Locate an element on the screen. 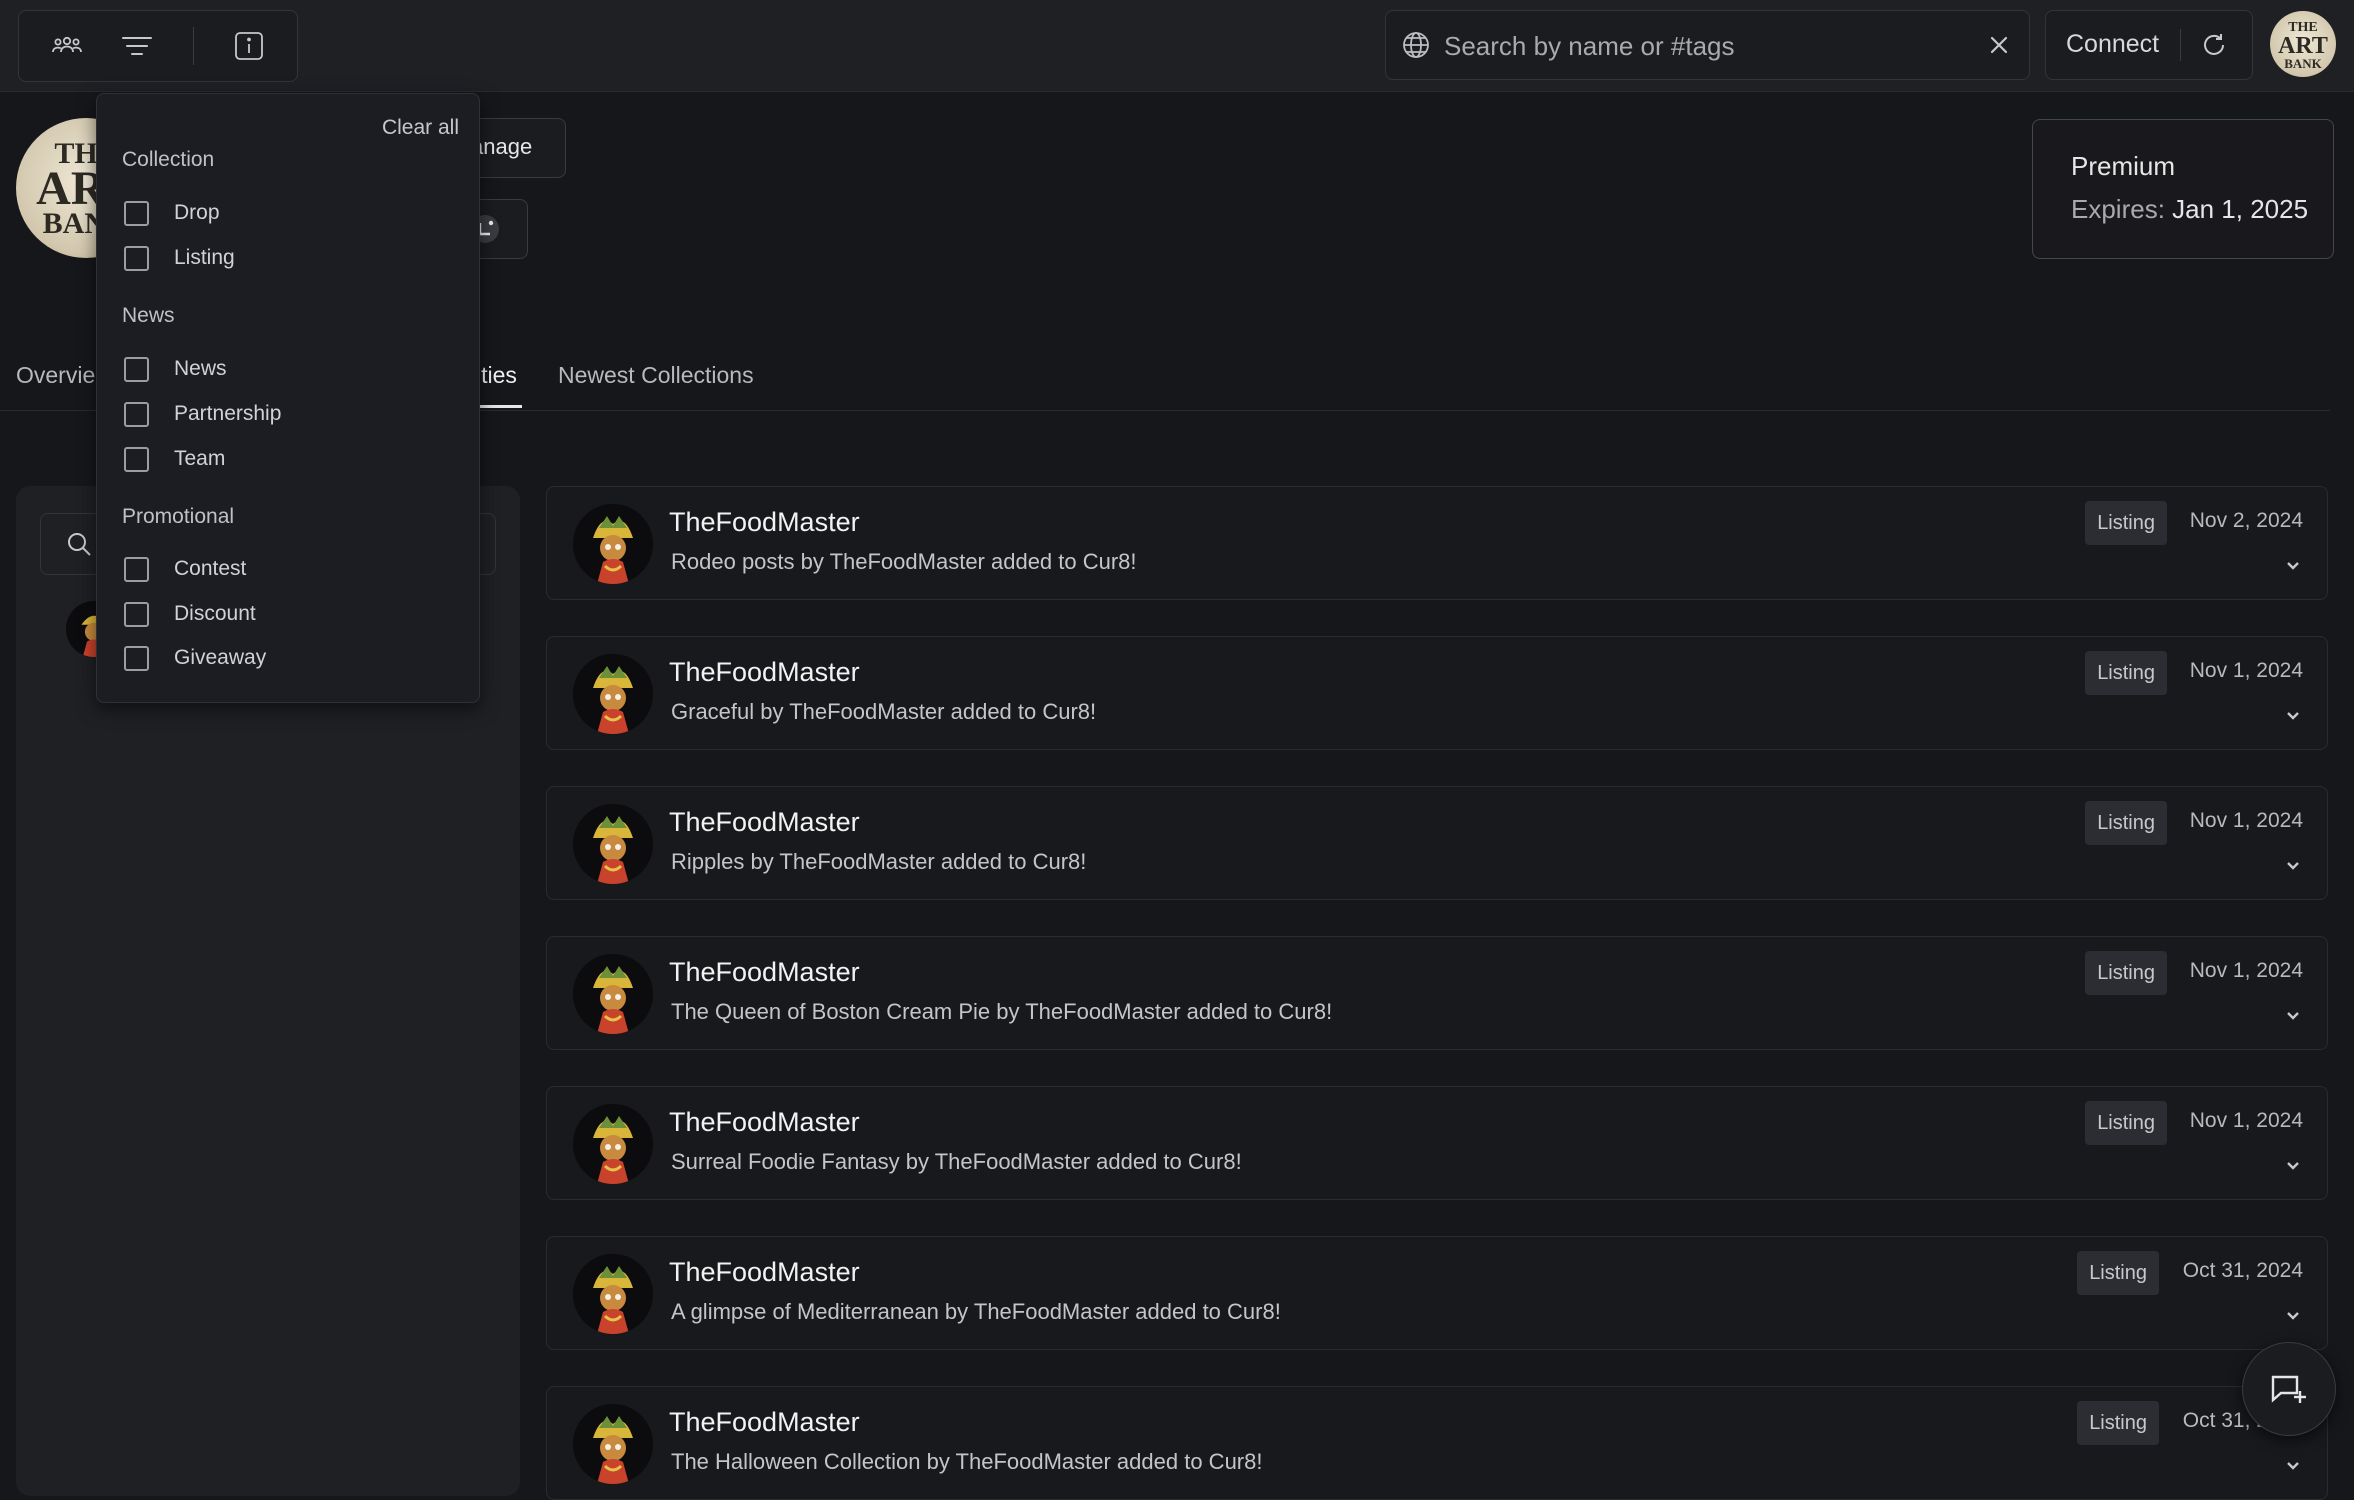 This screenshot has height=1500, width=2354. tab-newest-collections: Newest Collections is located at coordinates (656, 375).